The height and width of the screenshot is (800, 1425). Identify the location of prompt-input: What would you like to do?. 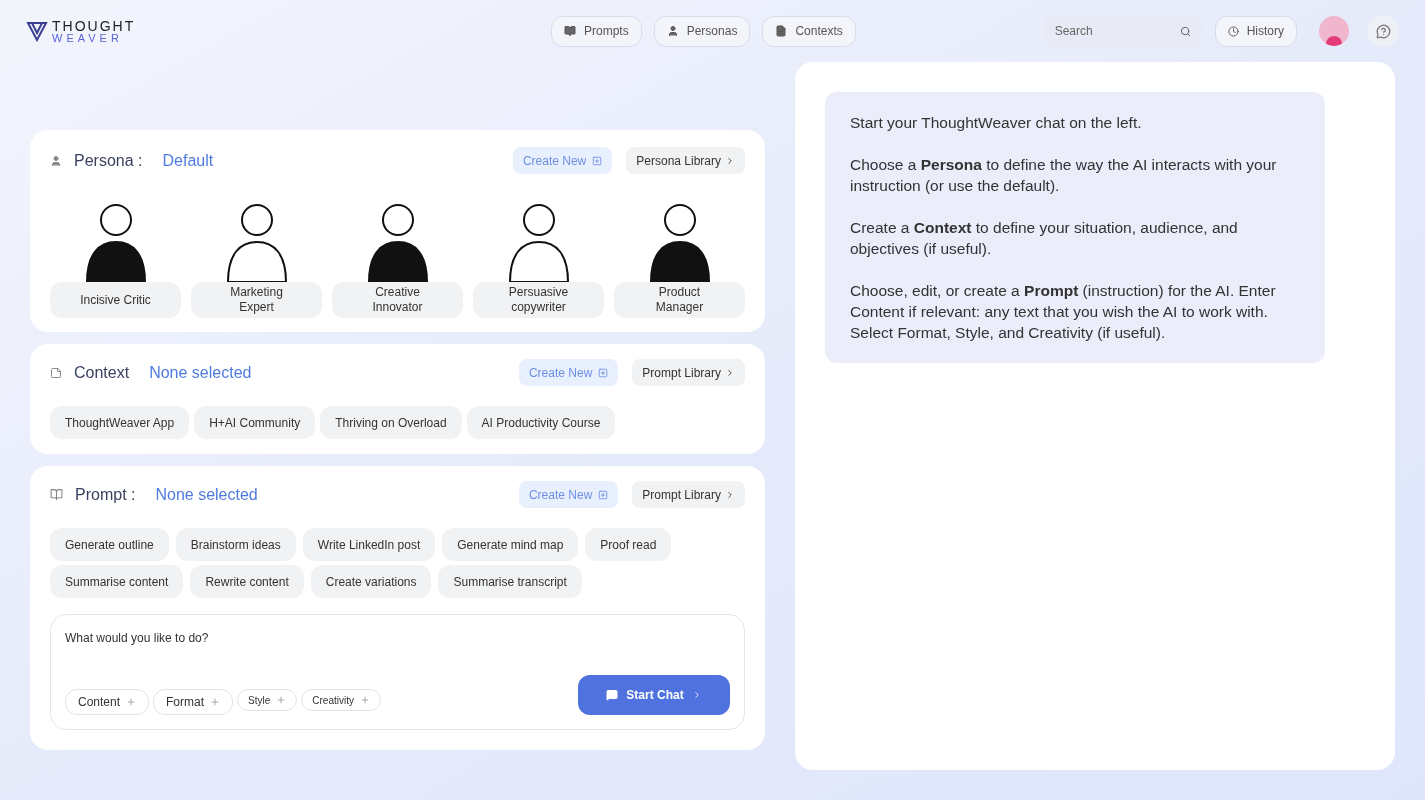
(397, 638).